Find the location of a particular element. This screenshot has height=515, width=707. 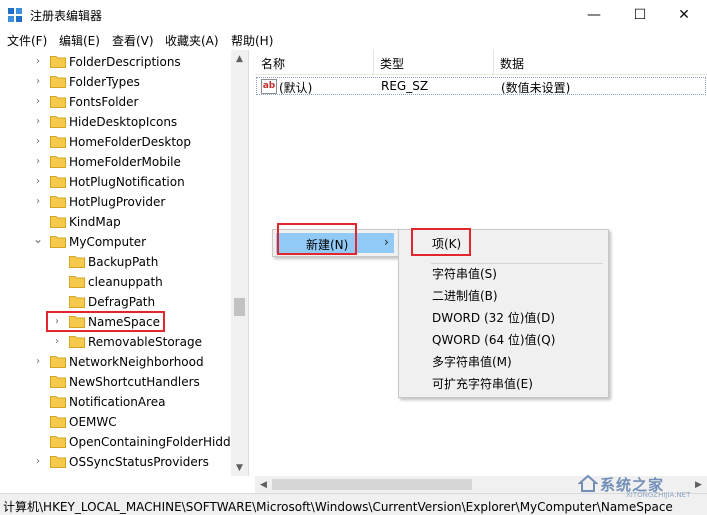

string-value-icon: ab is located at coordinates (269, 86).